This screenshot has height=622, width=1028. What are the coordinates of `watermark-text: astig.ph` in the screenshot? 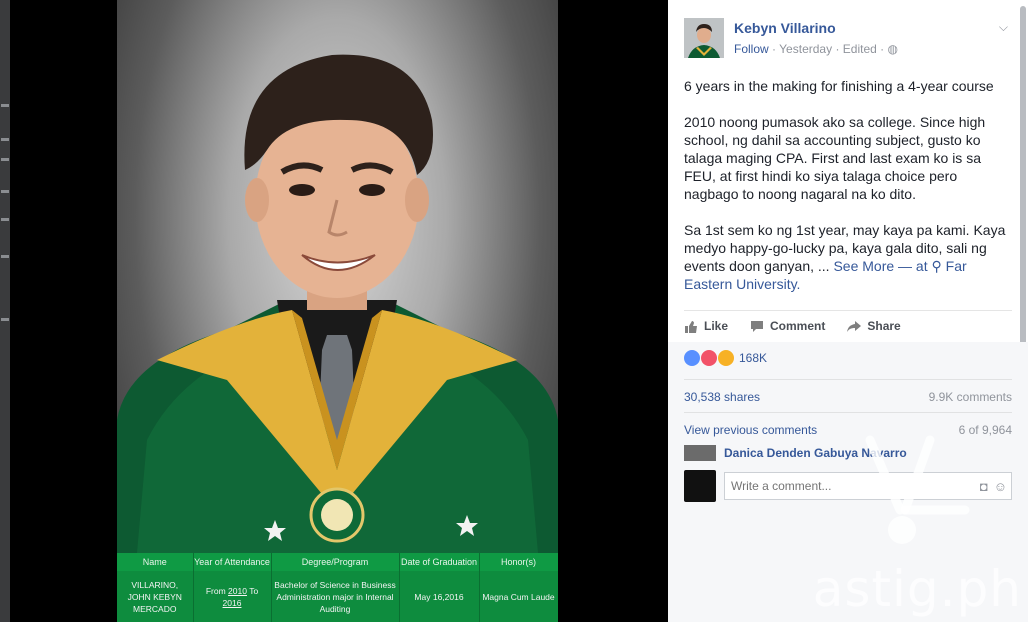 It's located at (917, 589).